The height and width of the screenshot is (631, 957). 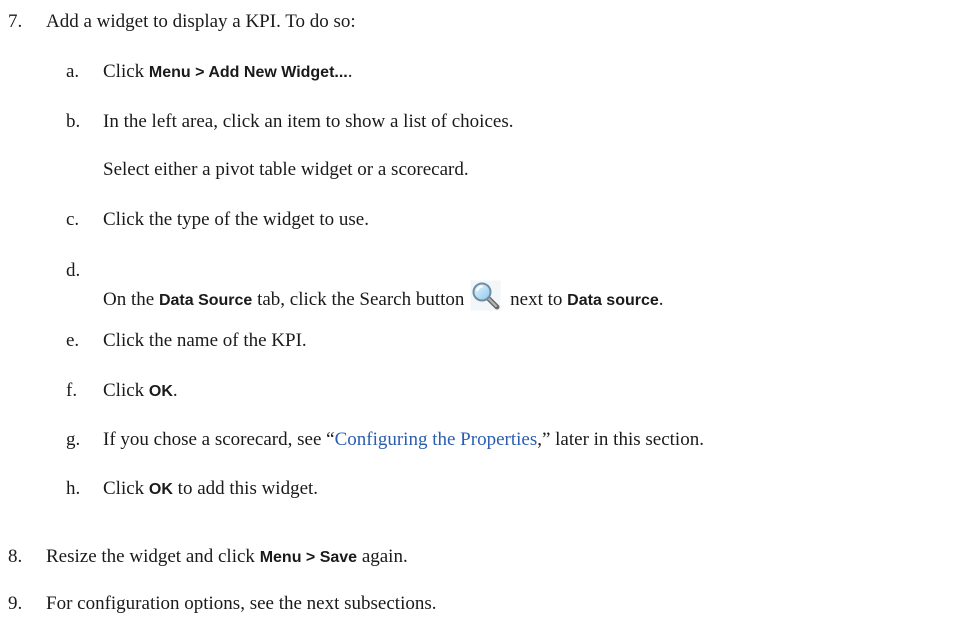 I want to click on substep-text: Click OK to add this widget., so click(x=211, y=488).